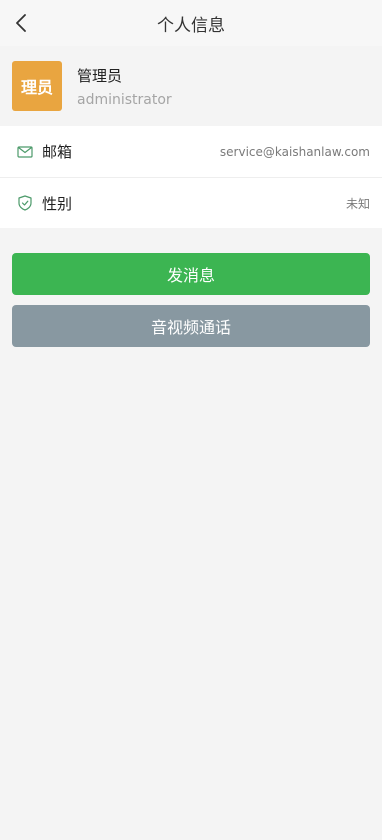 Image resolution: width=382 pixels, height=840 pixels. I want to click on navbar: 个人信息, so click(191, 23).